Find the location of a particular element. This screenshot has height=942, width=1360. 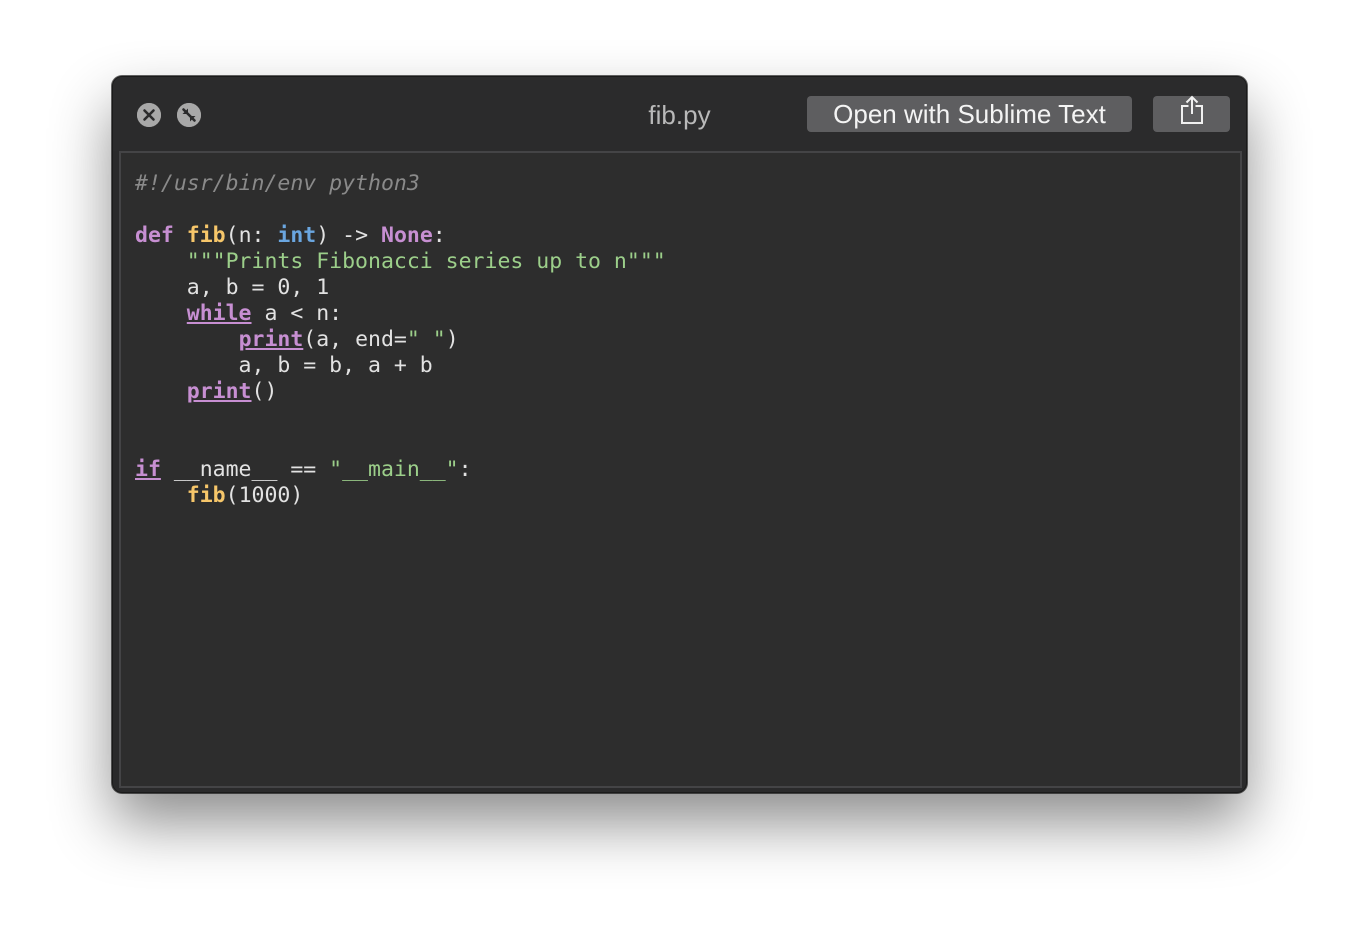

code-line: """Prints Fibonacci series up to n""" is located at coordinates (400, 262).